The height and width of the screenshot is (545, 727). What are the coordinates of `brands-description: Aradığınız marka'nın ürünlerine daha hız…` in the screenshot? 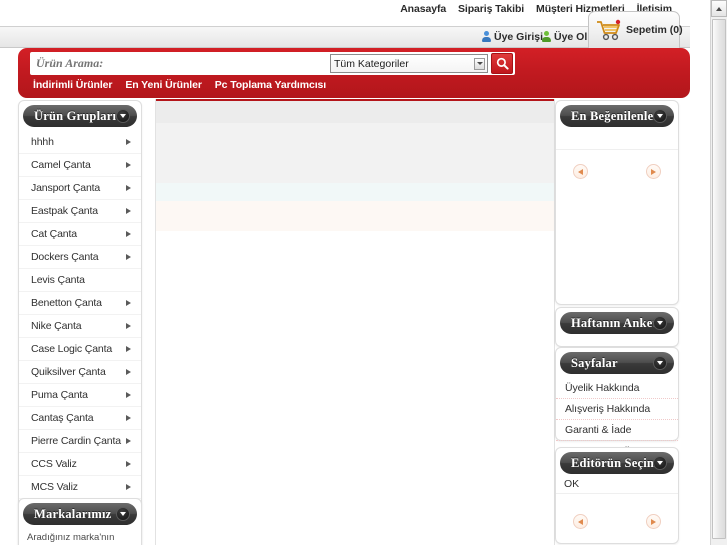 It's located at (71, 537).